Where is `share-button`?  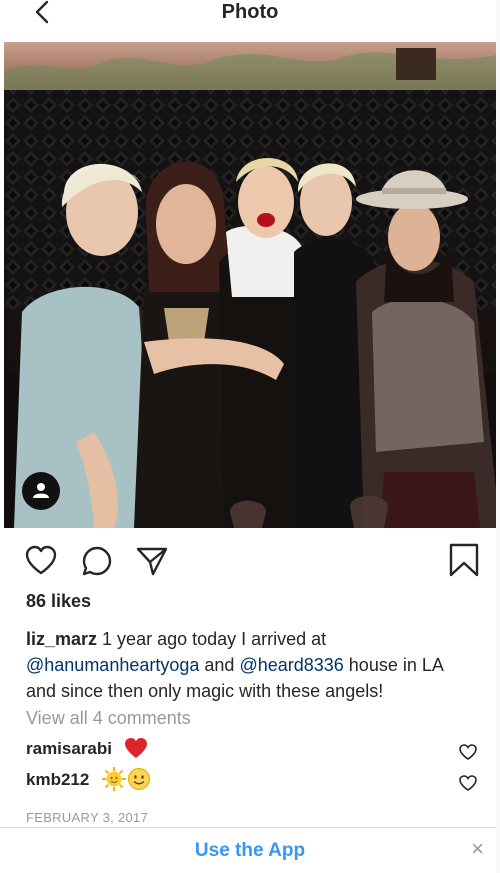
share-button is located at coordinates (152, 563).